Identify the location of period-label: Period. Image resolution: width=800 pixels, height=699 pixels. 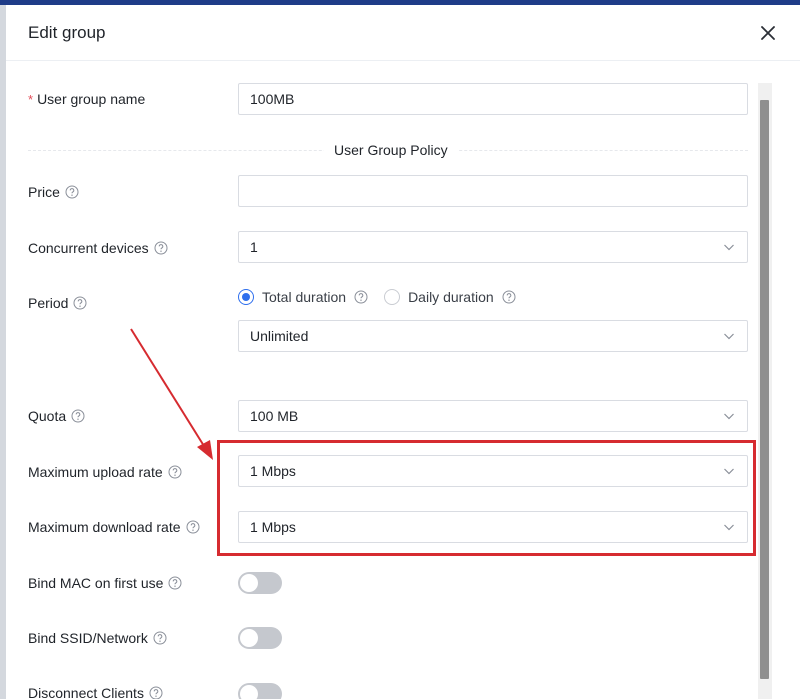
(57, 303).